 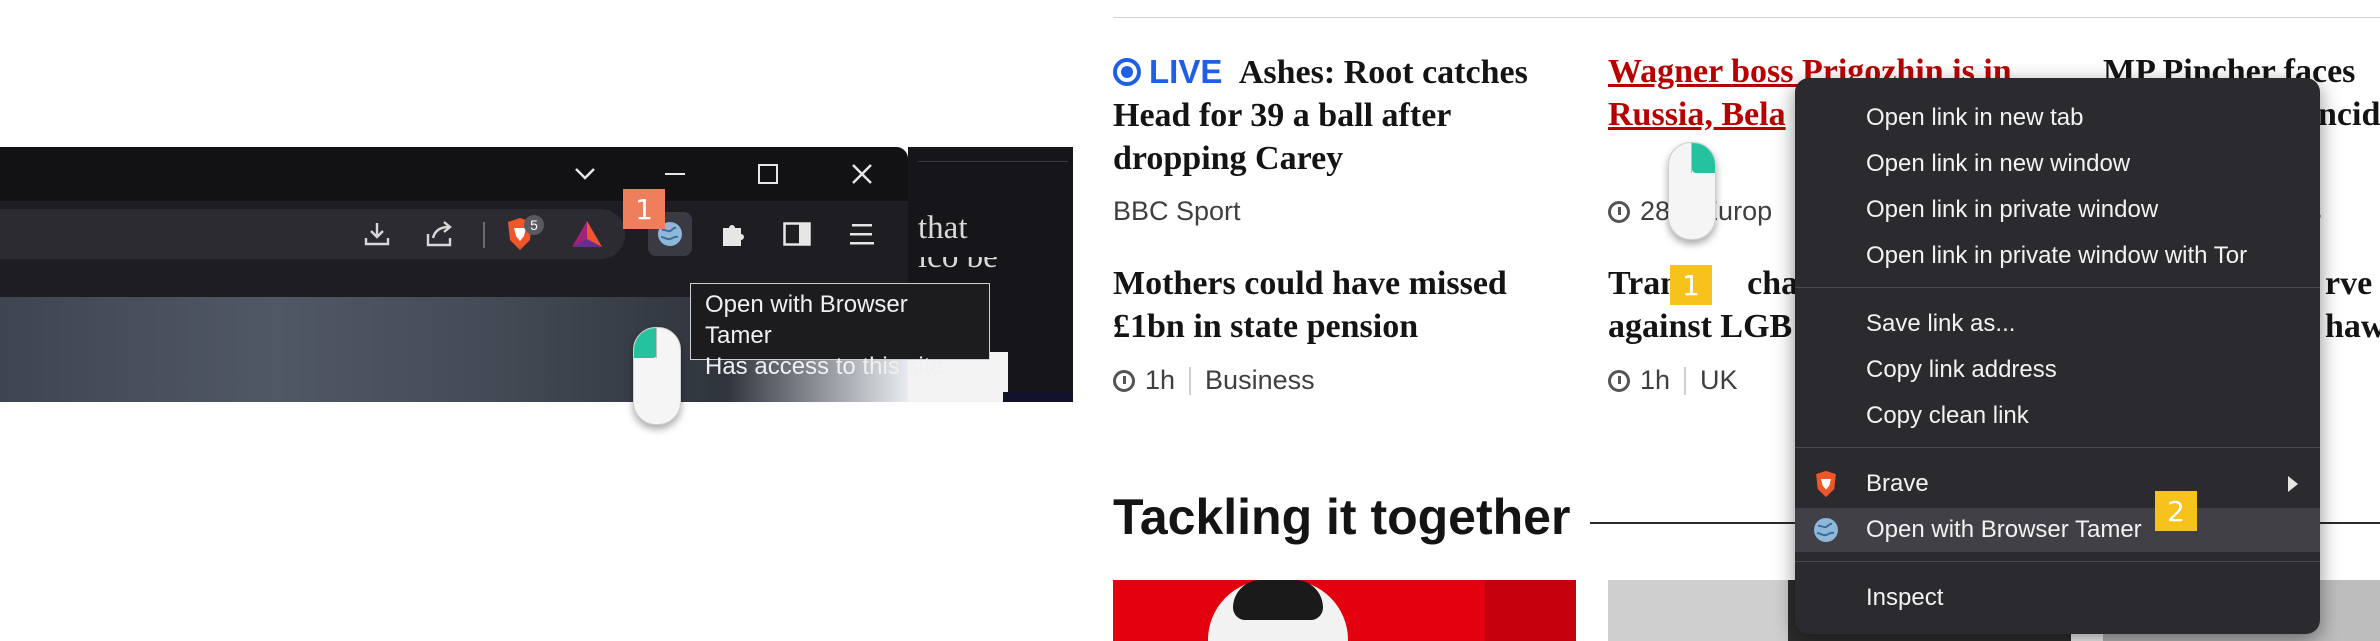 What do you see at coordinates (1691, 285) in the screenshot?
I see `step-callout-mouse-1: 1` at bounding box center [1691, 285].